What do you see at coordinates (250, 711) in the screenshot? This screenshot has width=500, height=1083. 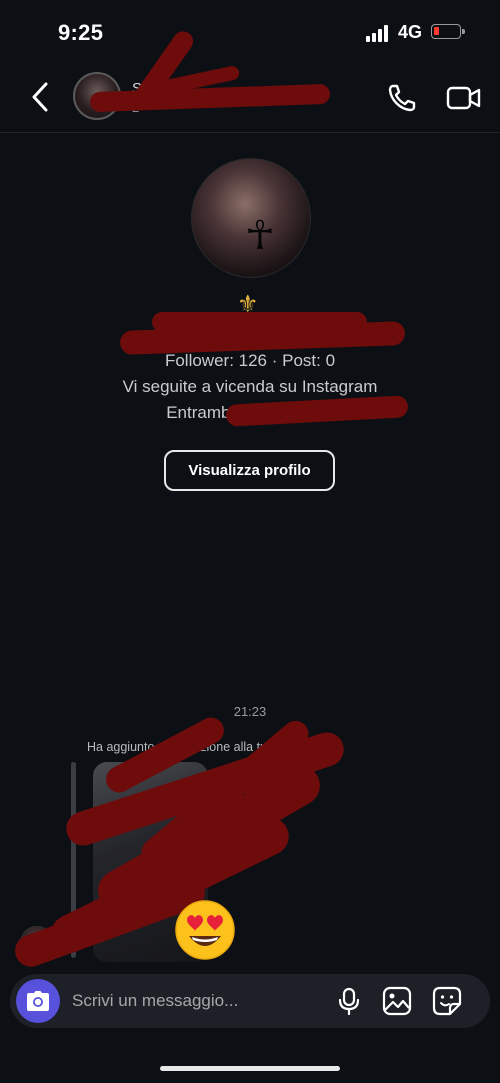 I see `message-timestamp: 21:23` at bounding box center [250, 711].